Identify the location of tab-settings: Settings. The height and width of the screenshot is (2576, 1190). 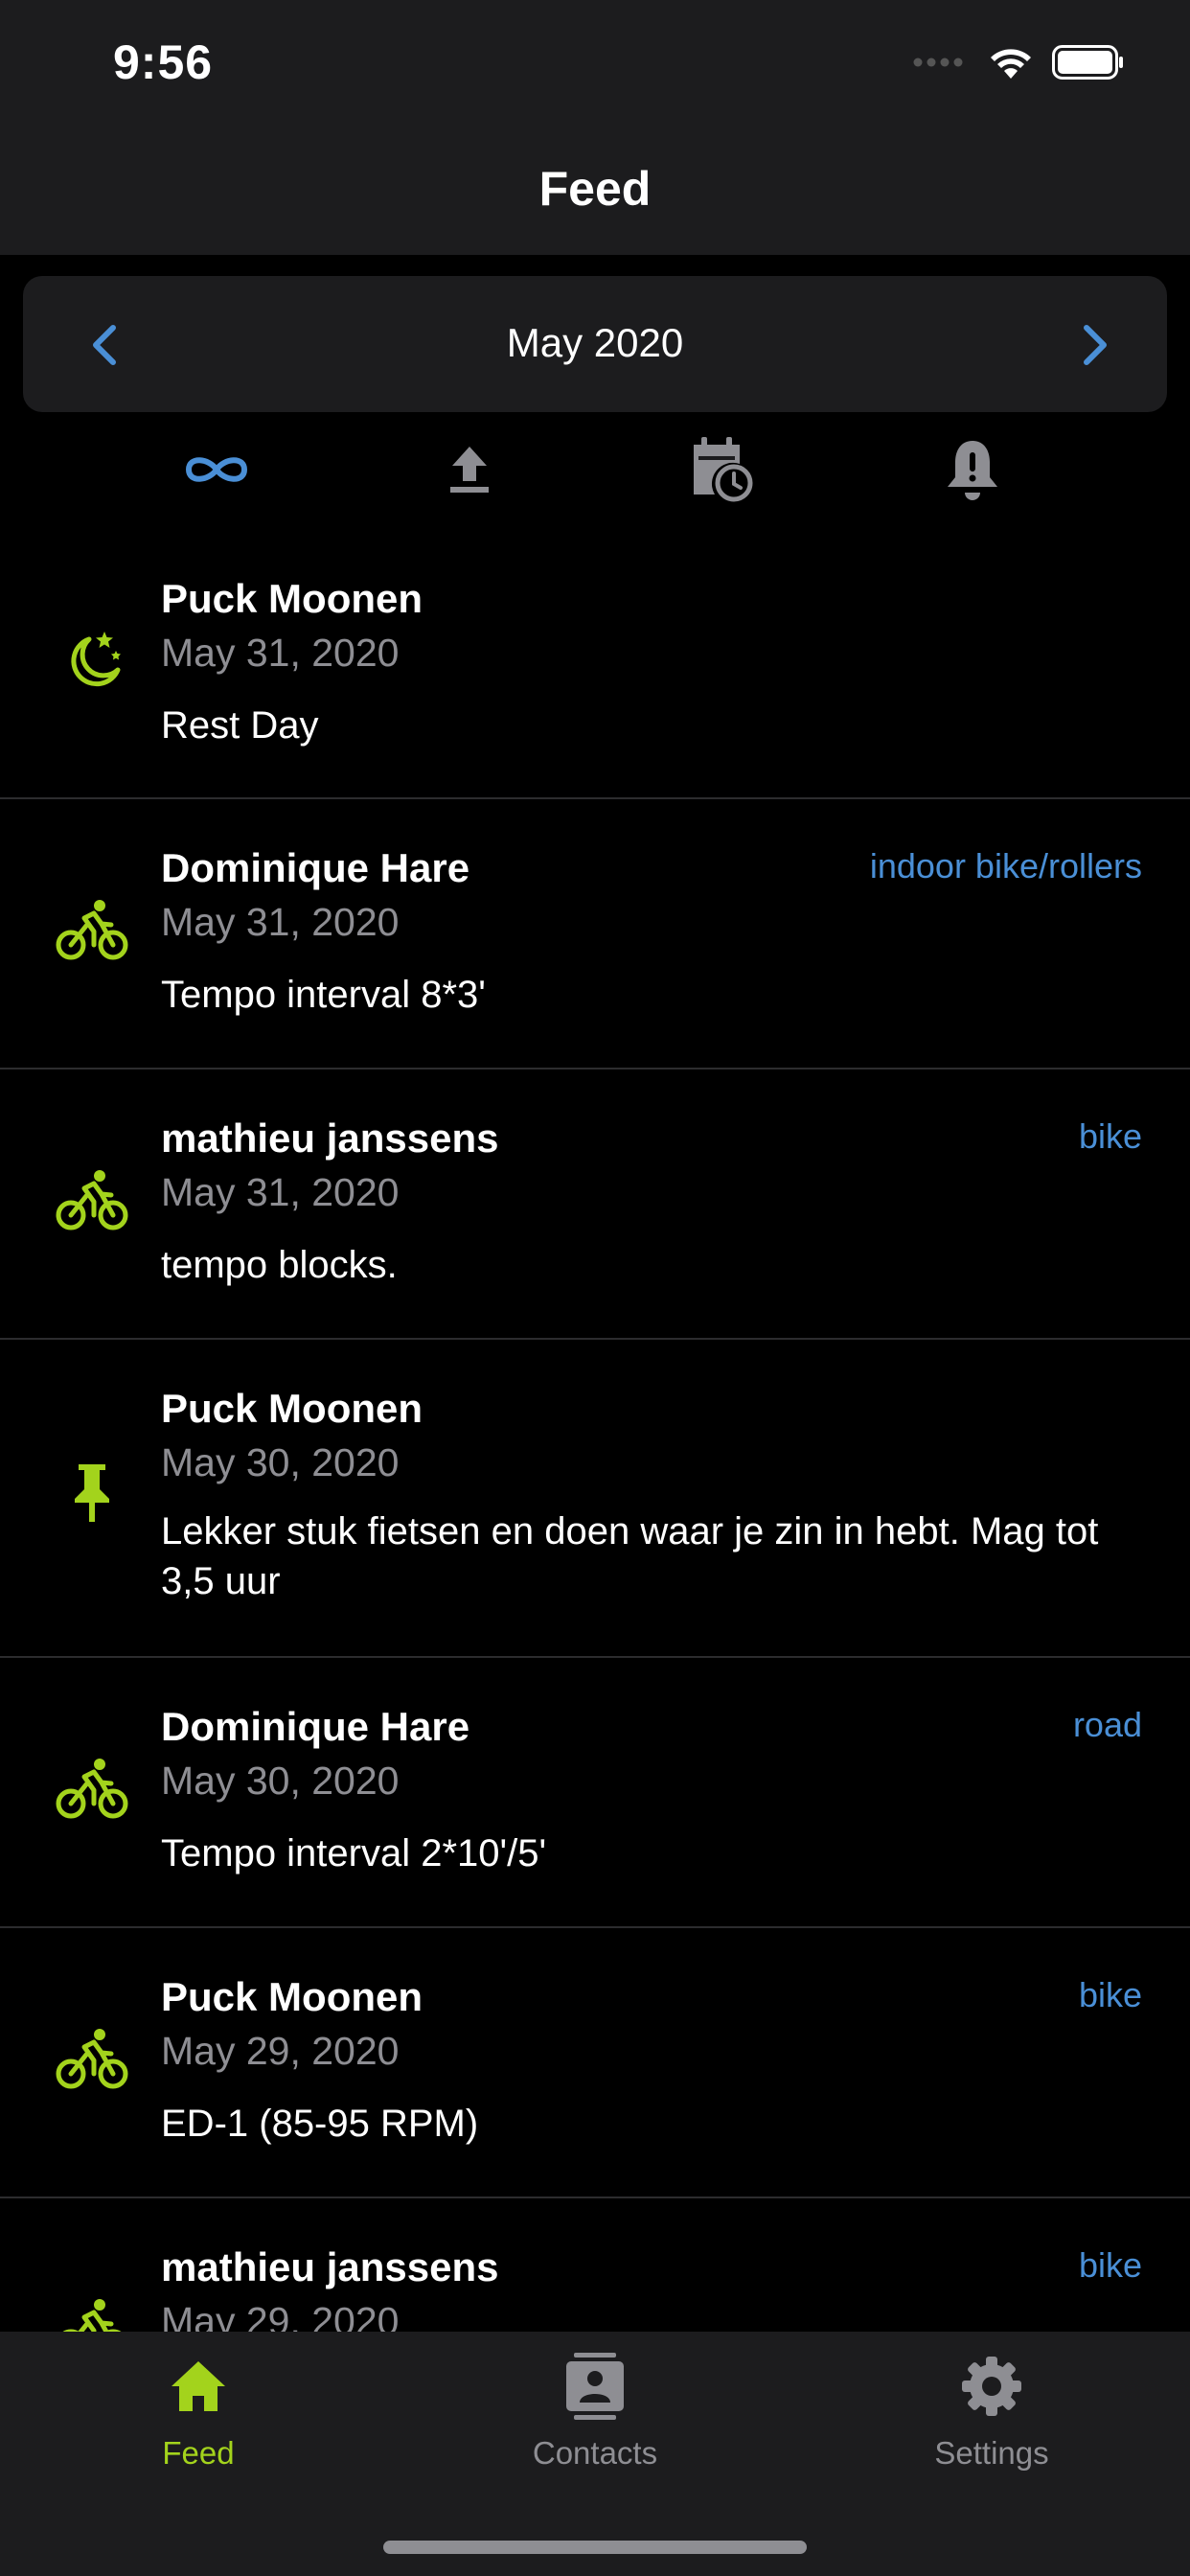
(991, 2413).